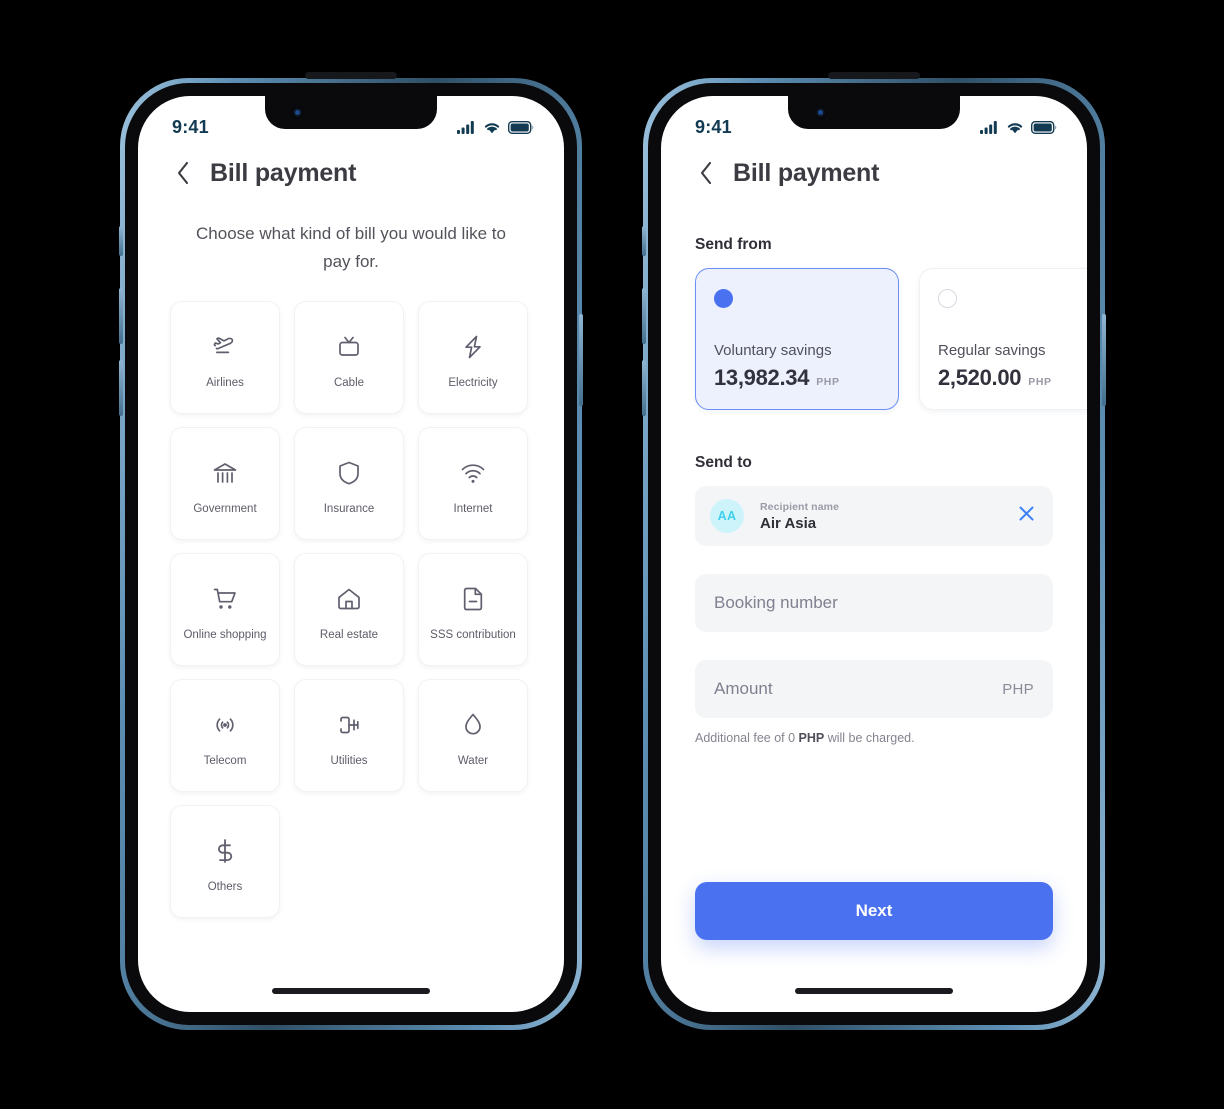 This screenshot has width=1224, height=1109. I want to click on account-card-voluntary-savings: Voluntary savings 13,982.34 PHP, so click(797, 339).